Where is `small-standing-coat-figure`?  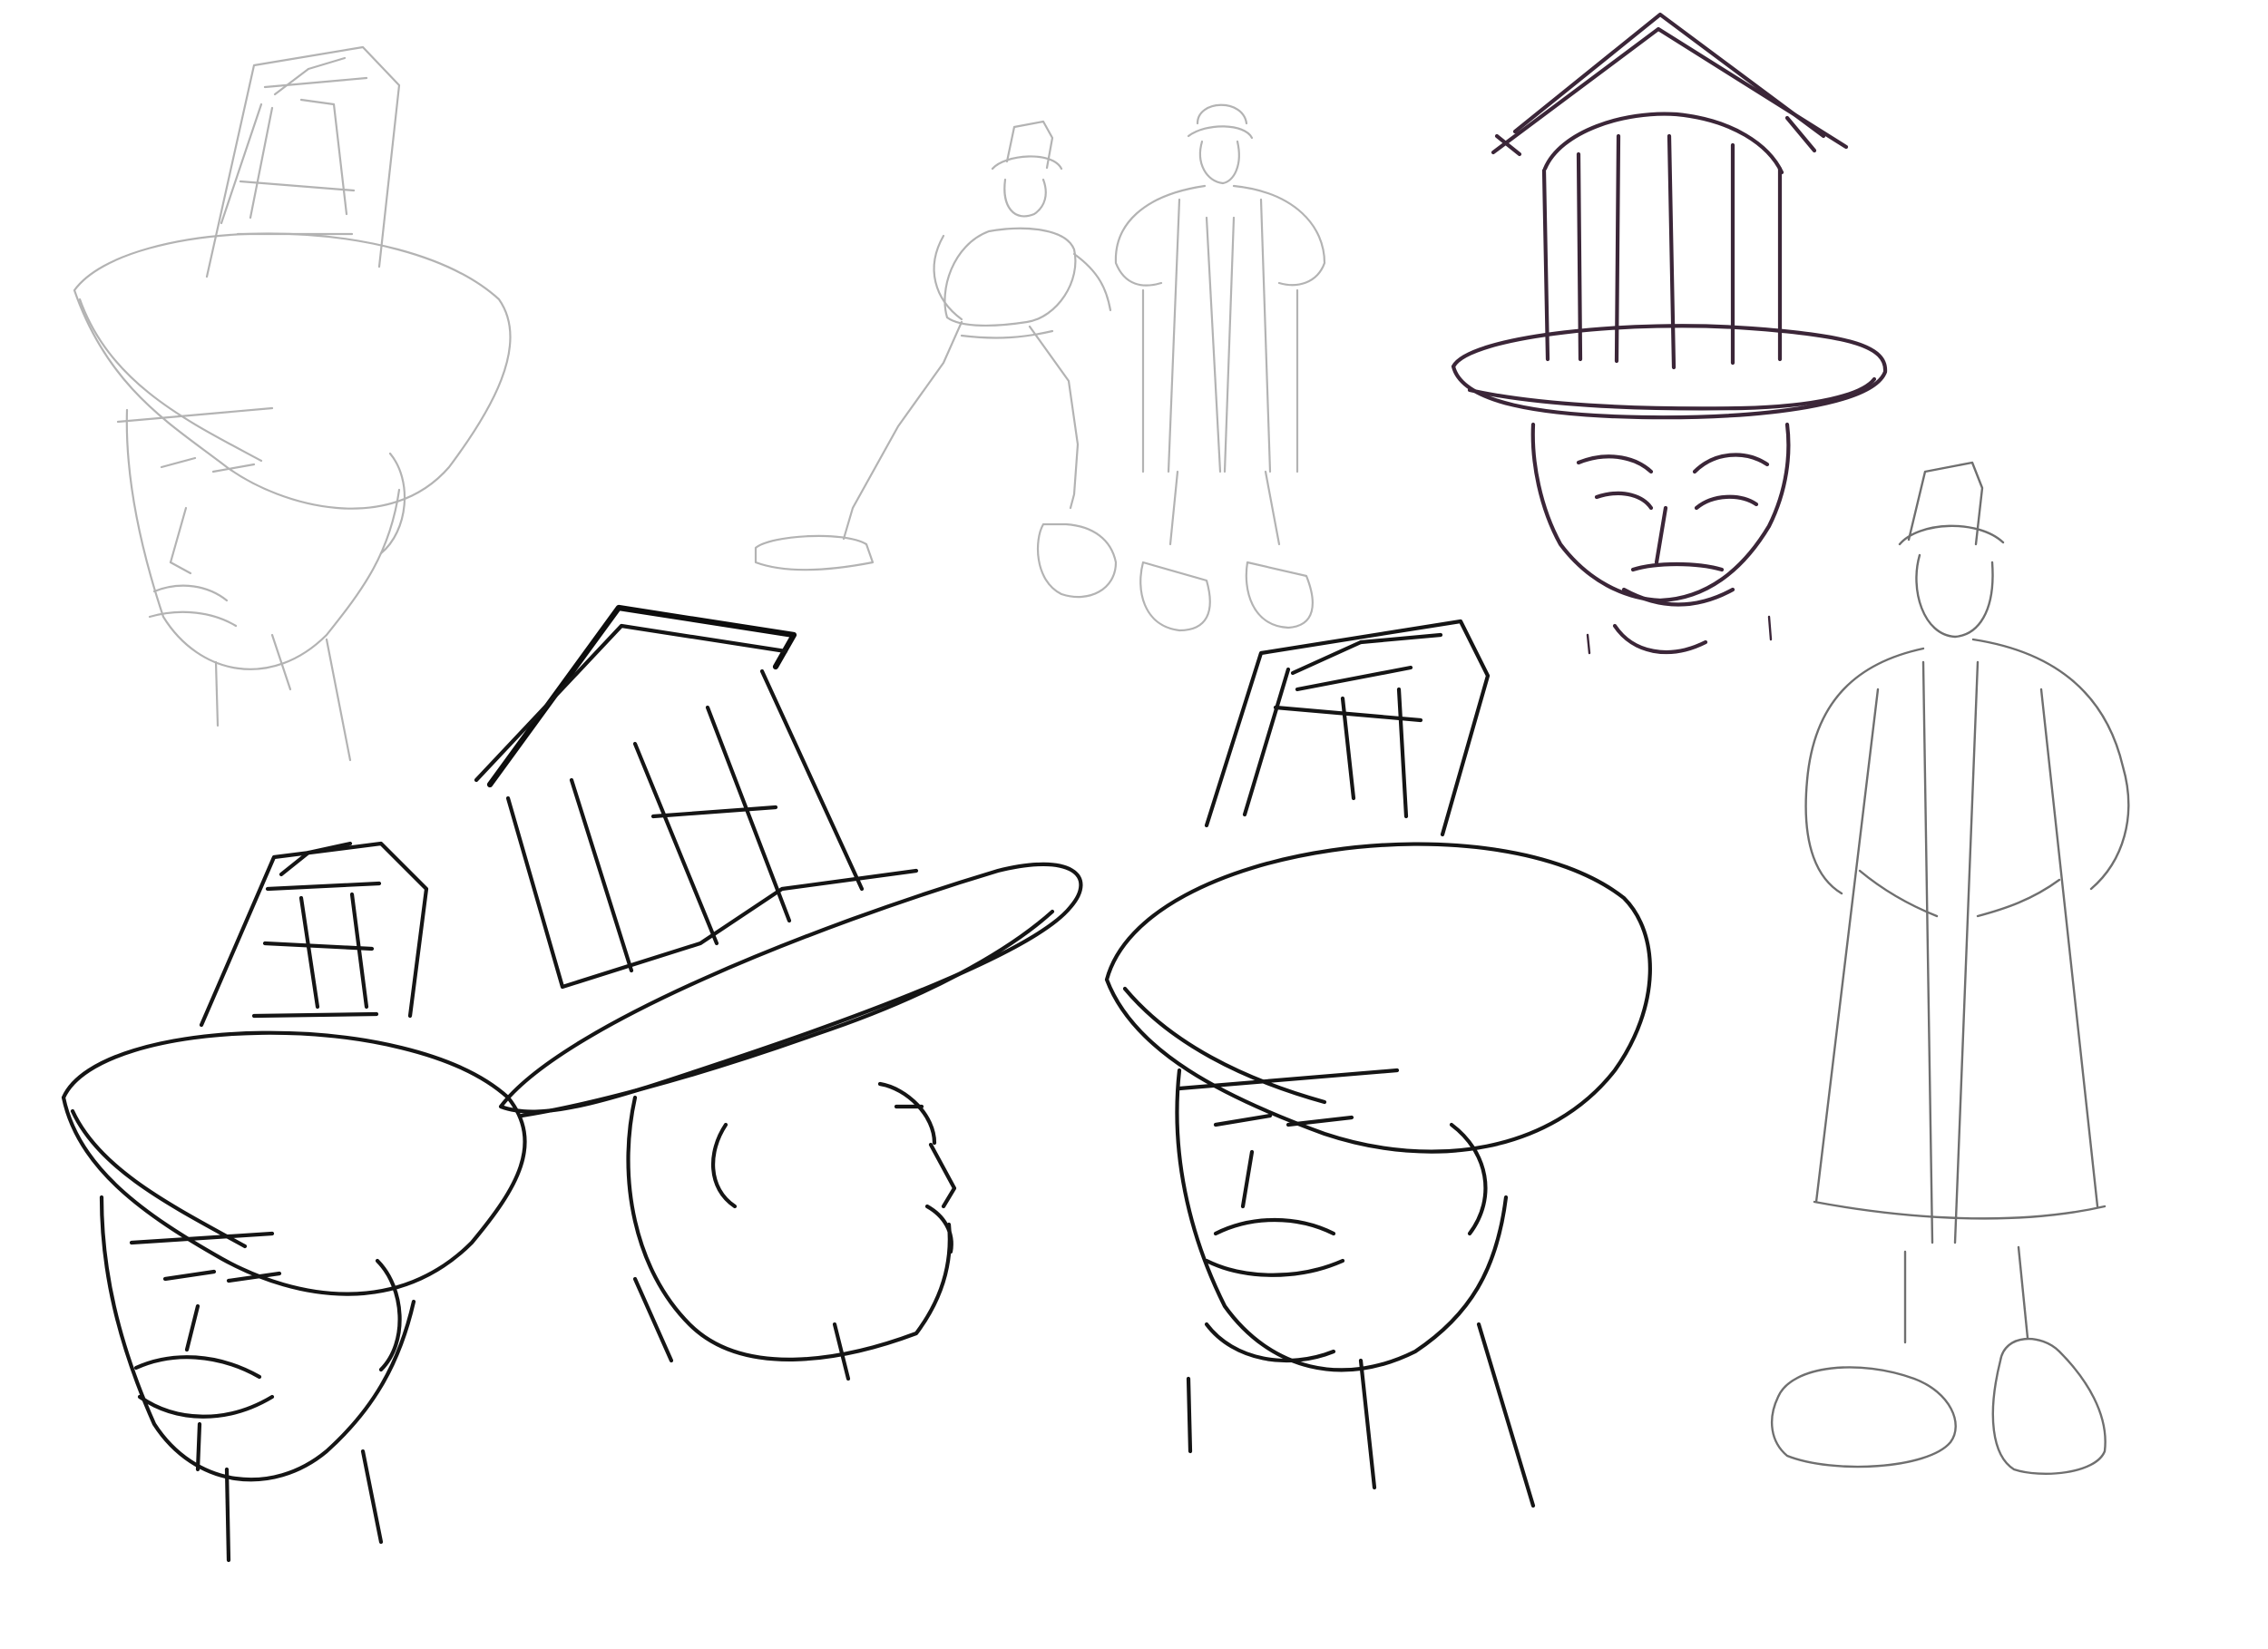
small-standing-coat-figure is located at coordinates (1220, 368).